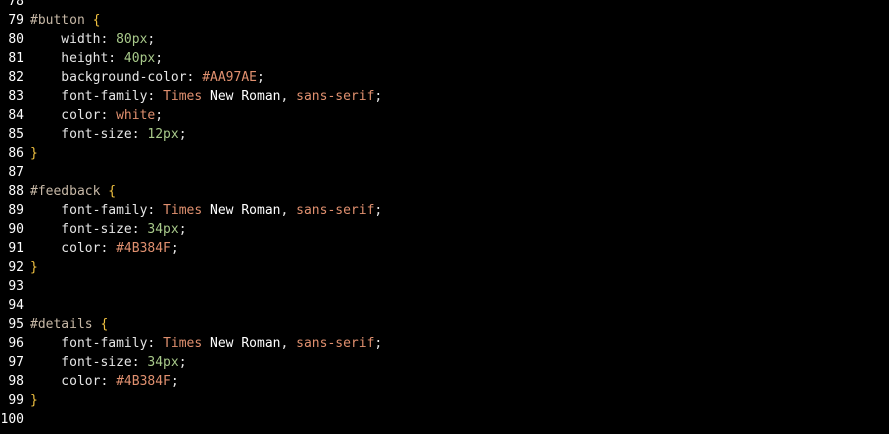 Image resolution: width=889 pixels, height=434 pixels. I want to click on code-token: 12px, so click(163, 134).